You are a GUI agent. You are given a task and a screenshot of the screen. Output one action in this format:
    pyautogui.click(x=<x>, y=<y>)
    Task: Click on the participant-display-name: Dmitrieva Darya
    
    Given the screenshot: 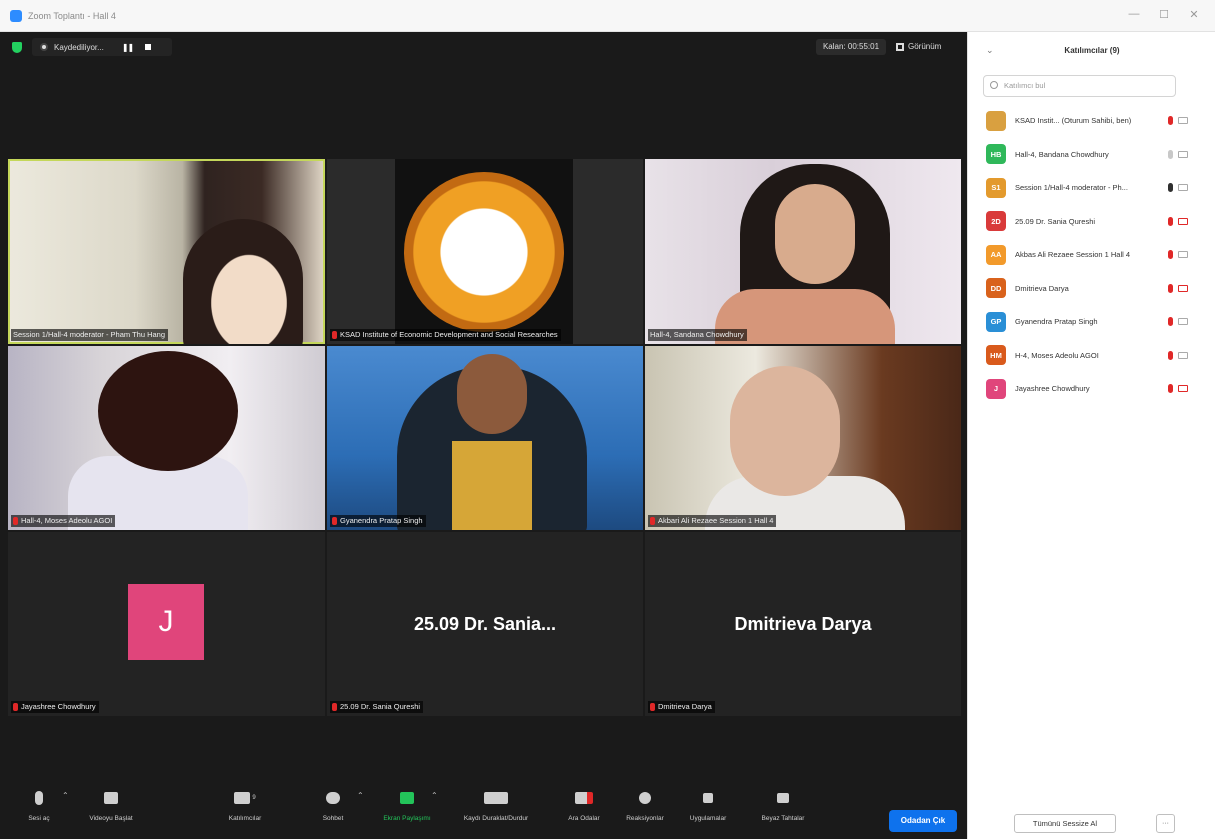 What is the action you would take?
    pyautogui.click(x=803, y=623)
    